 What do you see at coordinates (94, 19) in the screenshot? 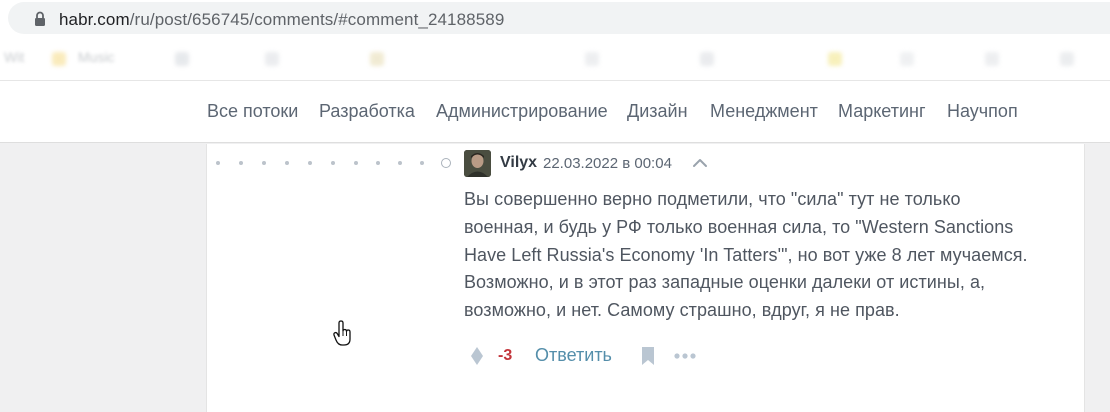
I see `url-host: habr.com` at bounding box center [94, 19].